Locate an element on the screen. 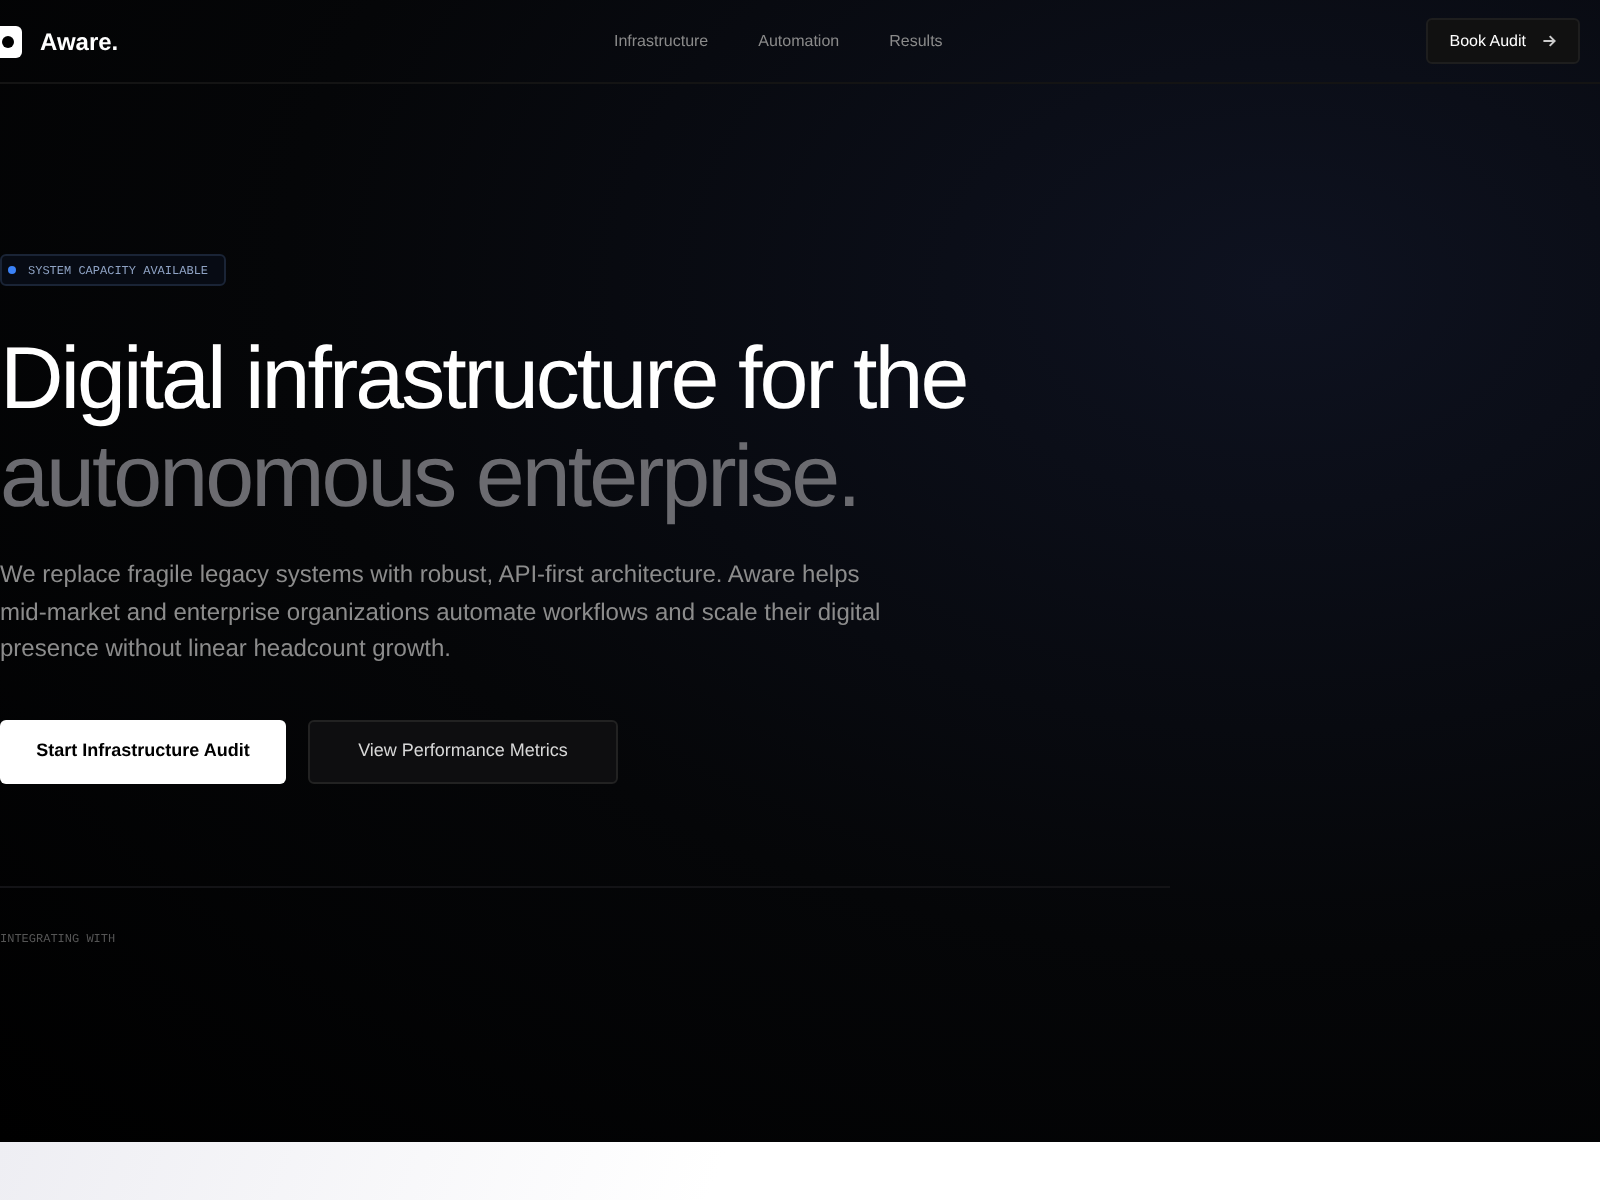  hero-description: We replace fragile legacy systems with robust, API-first architecture. Aware helps mid-market and enterprise organizations automate workflows and scale their digital presence without linear headcount growth. is located at coordinates (441, 612).